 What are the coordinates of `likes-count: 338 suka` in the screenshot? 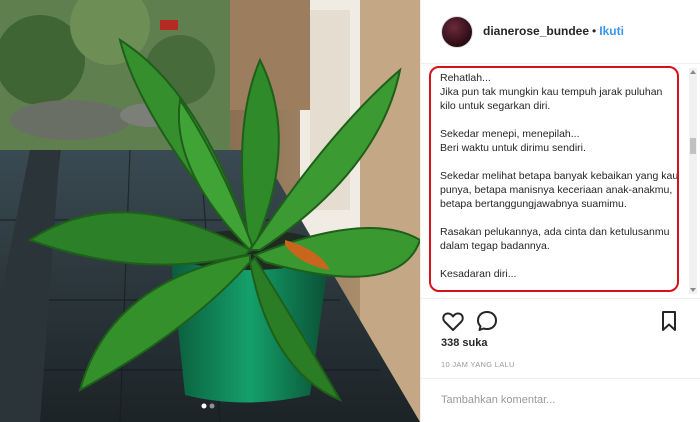 It's located at (464, 343).